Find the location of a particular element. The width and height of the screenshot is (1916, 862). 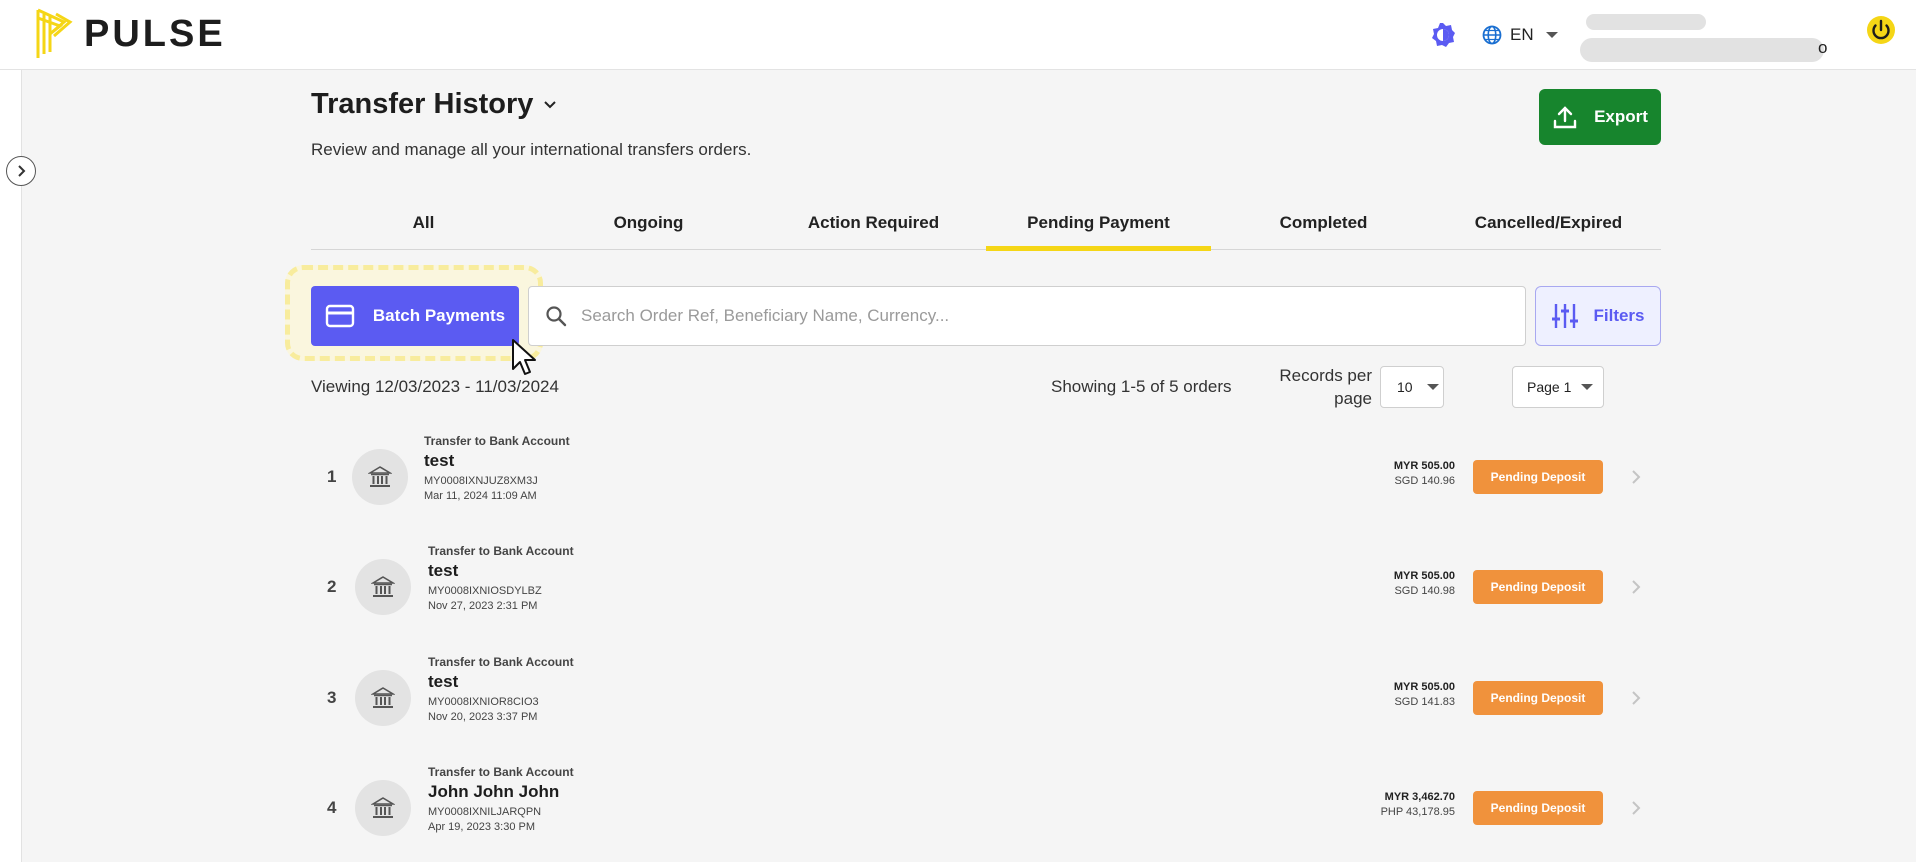

tab-pending-payment: Pending Payment is located at coordinates (1098, 224).